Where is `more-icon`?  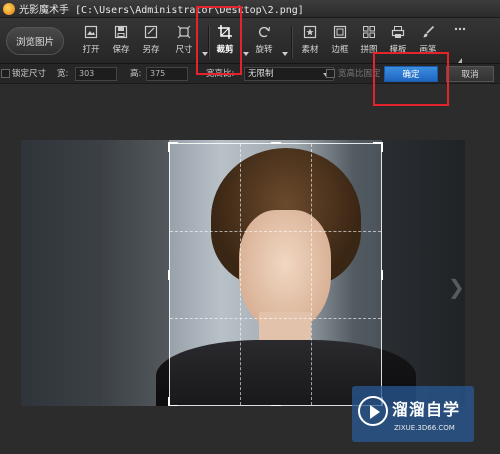 more-icon is located at coordinates (460, 29).